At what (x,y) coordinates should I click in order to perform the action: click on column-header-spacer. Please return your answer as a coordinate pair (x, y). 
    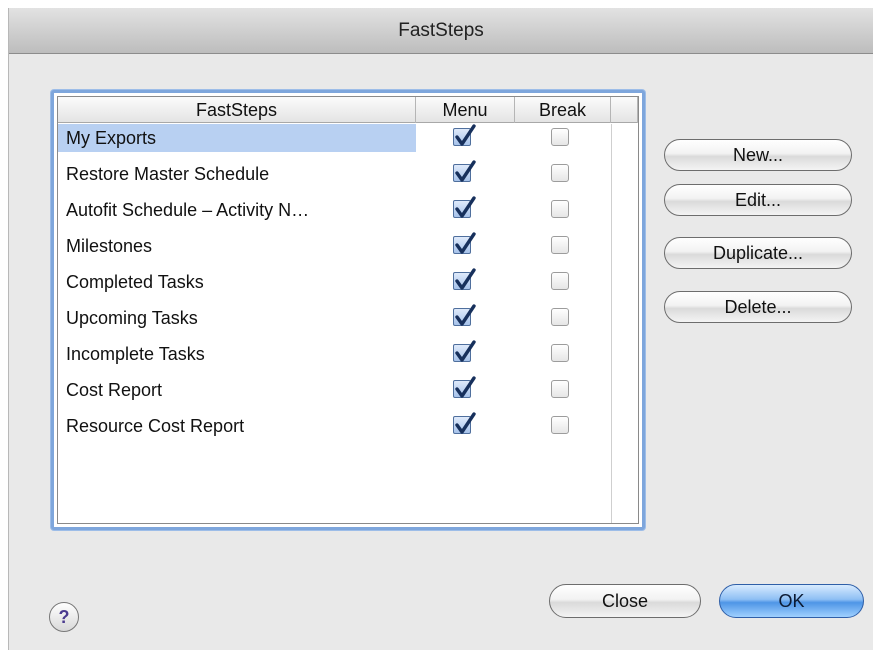
    Looking at the image, I should click on (624, 110).